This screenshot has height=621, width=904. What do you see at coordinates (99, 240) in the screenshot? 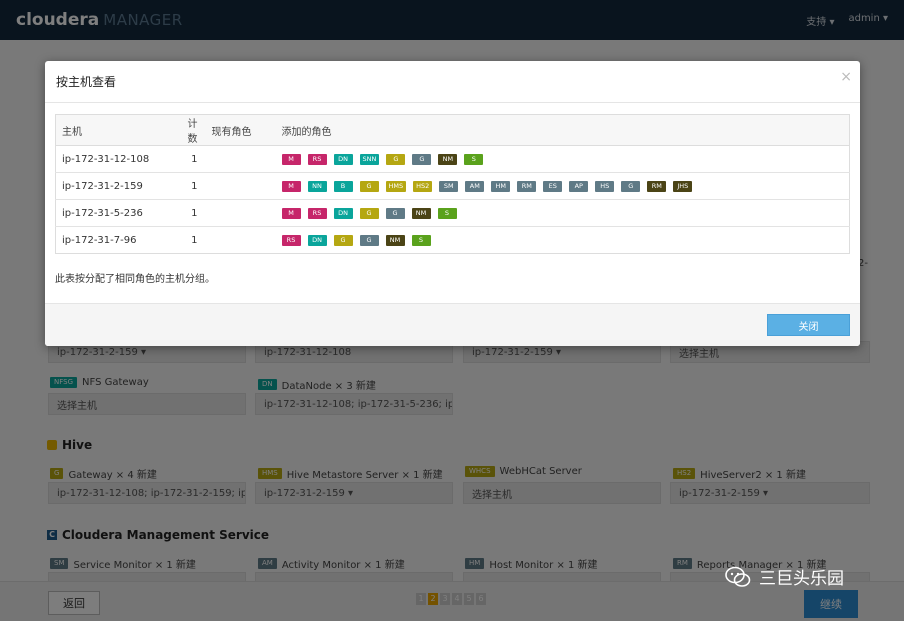
I see `host-cell: ip-172-31-7-96` at bounding box center [99, 240].